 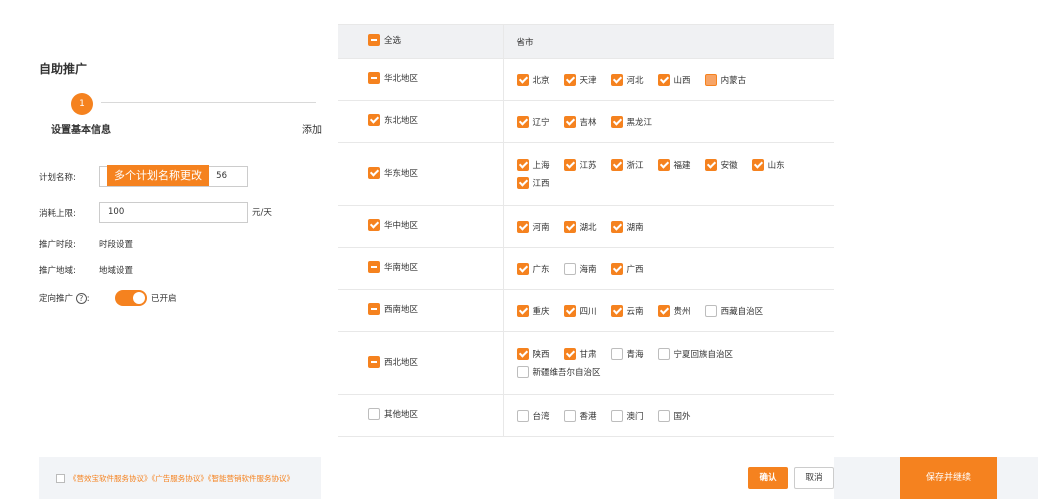 I want to click on region-checkbox: 华南地区, so click(x=393, y=267).